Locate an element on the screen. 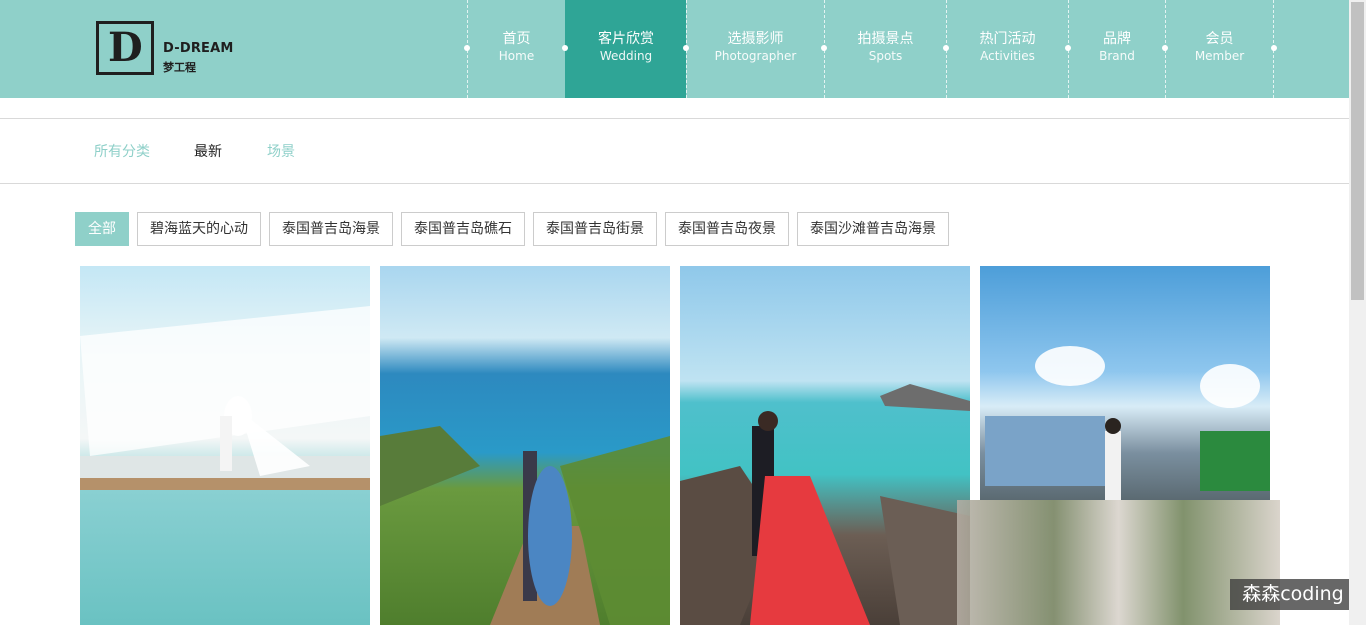 The height and width of the screenshot is (625, 1366). nav-label-en: Wedding is located at coordinates (626, 56).